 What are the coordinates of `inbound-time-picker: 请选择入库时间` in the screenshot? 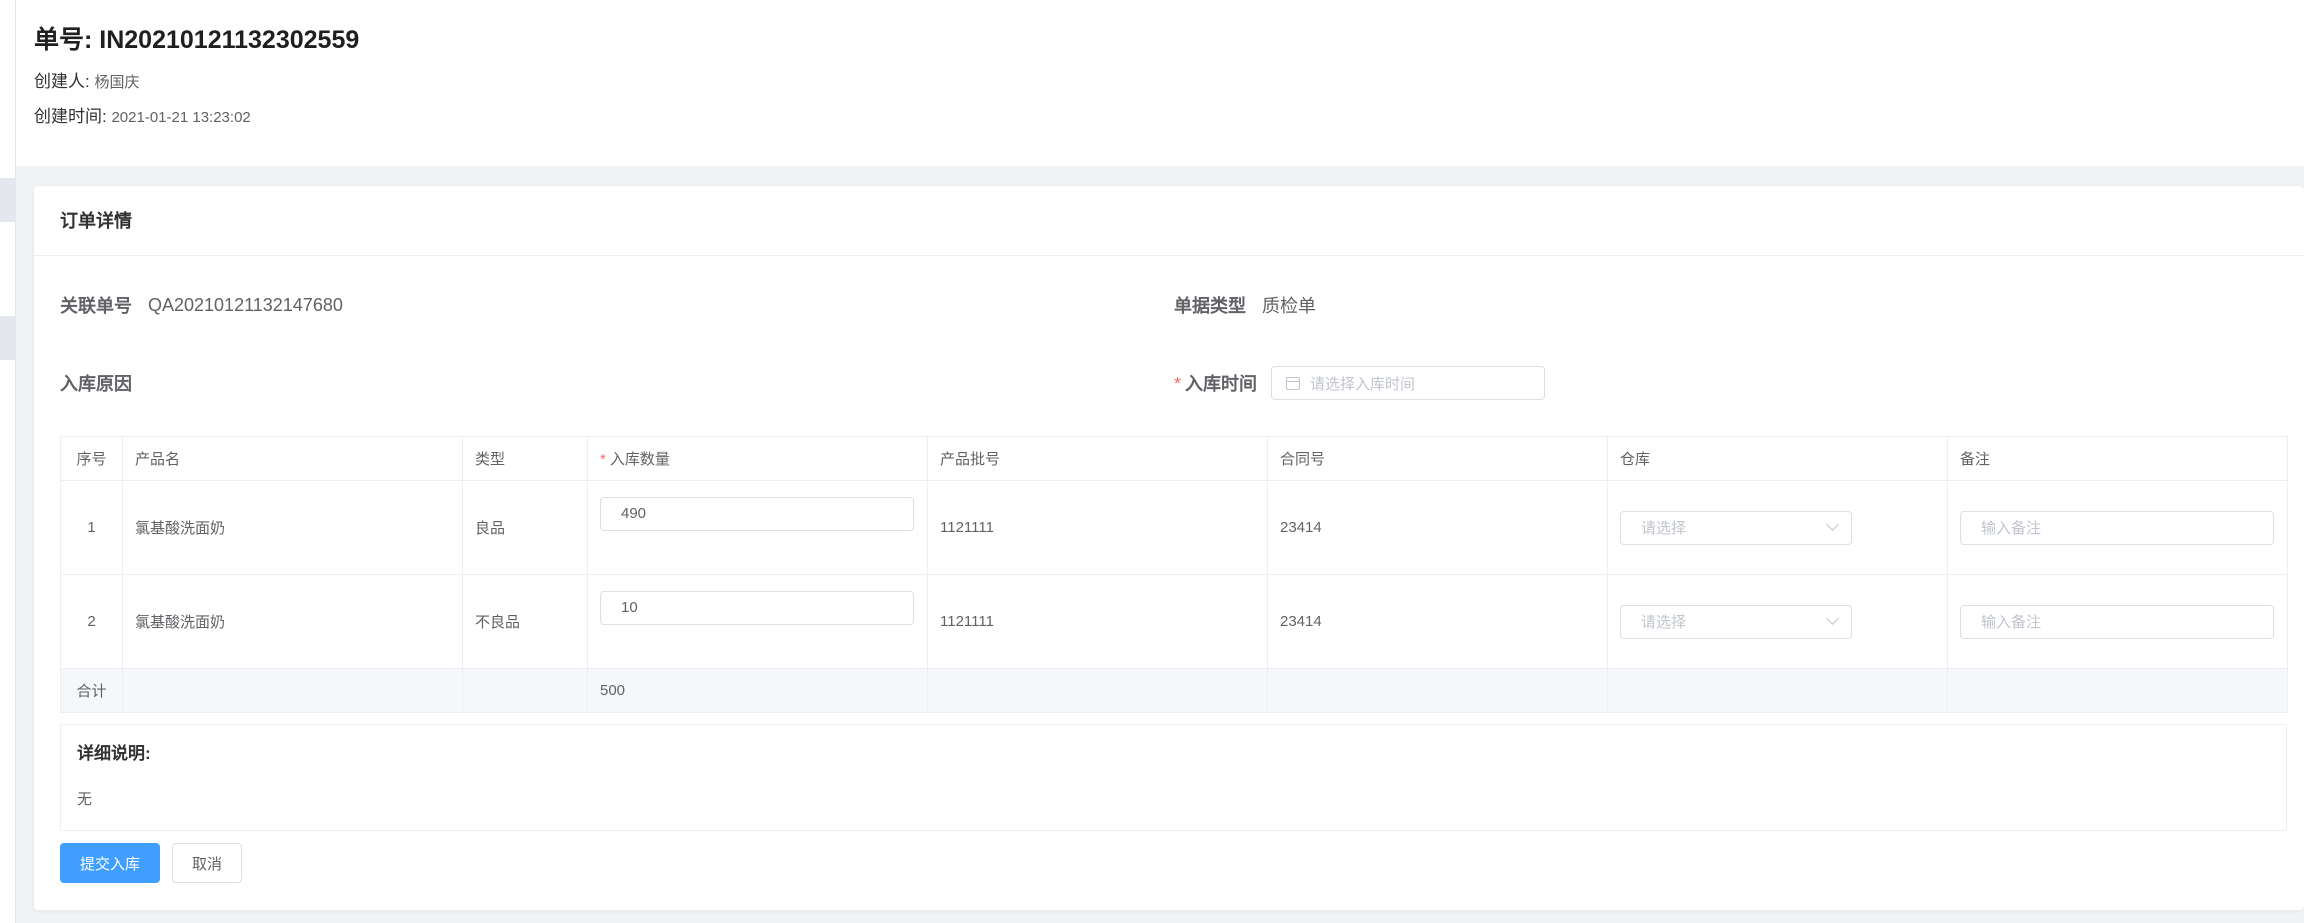 It's located at (1408, 383).